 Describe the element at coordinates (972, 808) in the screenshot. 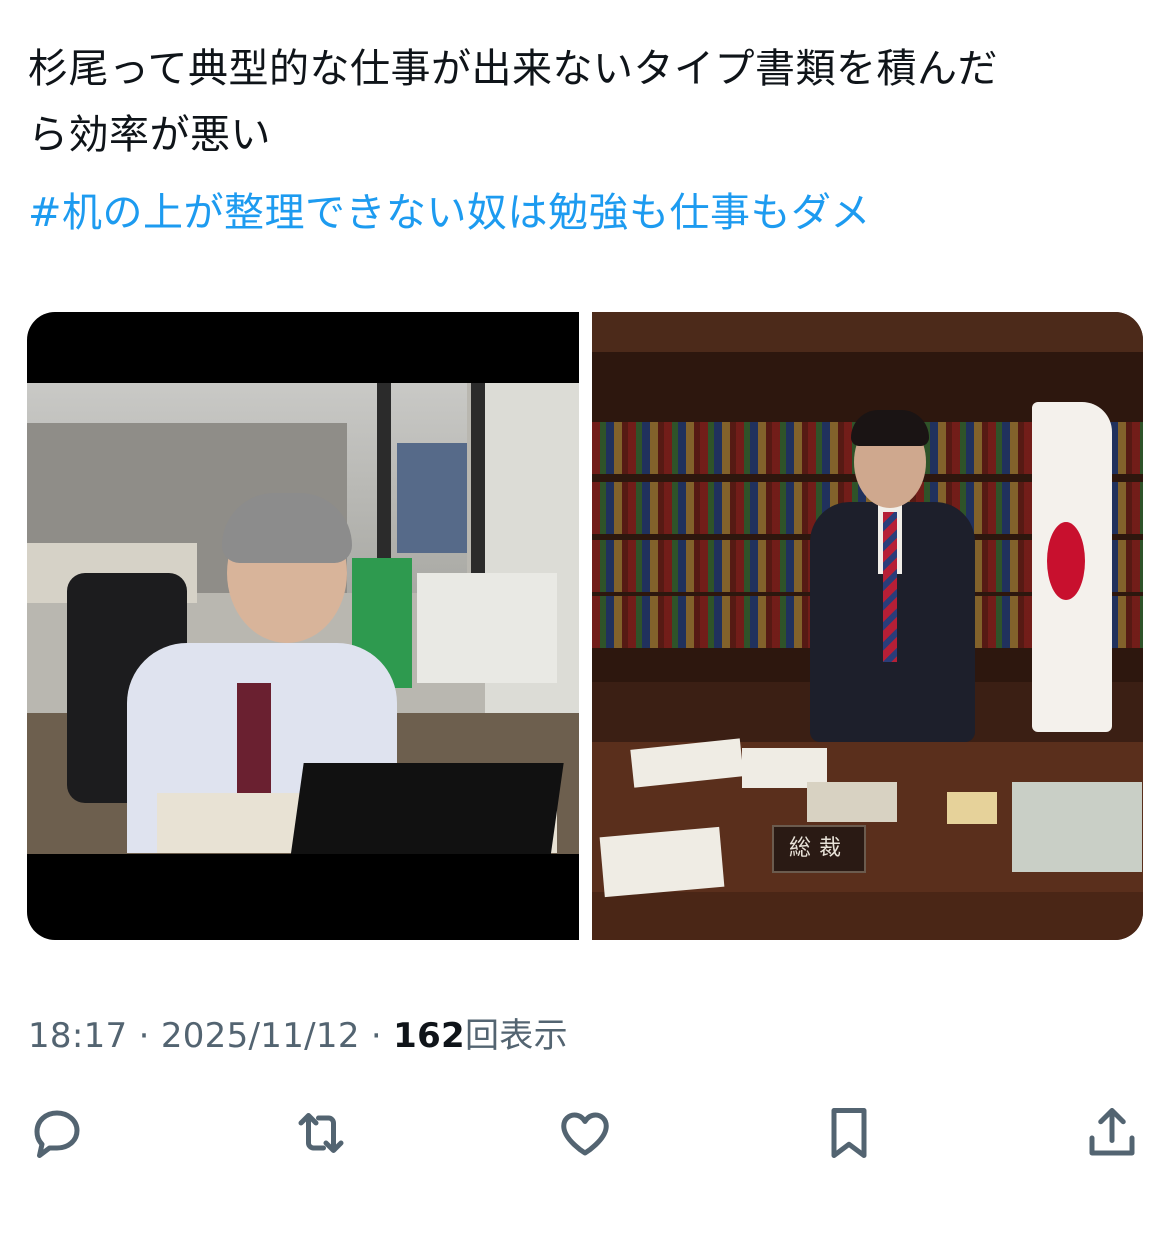

I see `envelope` at that location.